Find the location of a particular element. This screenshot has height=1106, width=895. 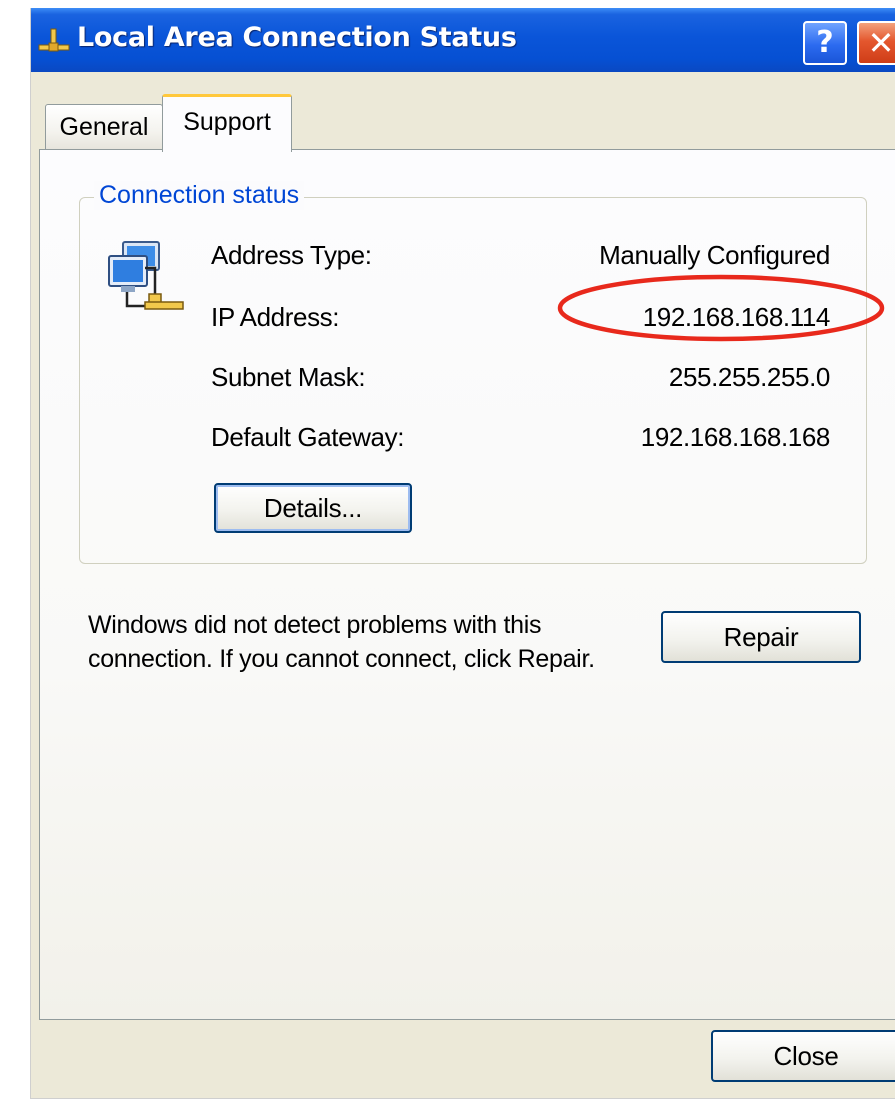

help-icon: ? is located at coordinates (825, 42).